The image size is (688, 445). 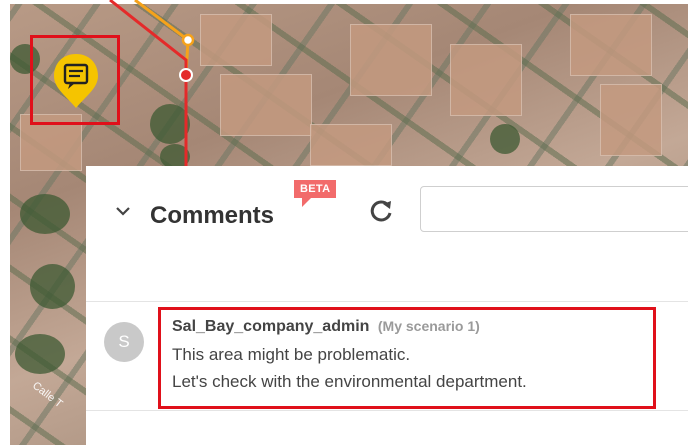 What do you see at coordinates (123, 211) in the screenshot?
I see `chevron-down-icon` at bounding box center [123, 211].